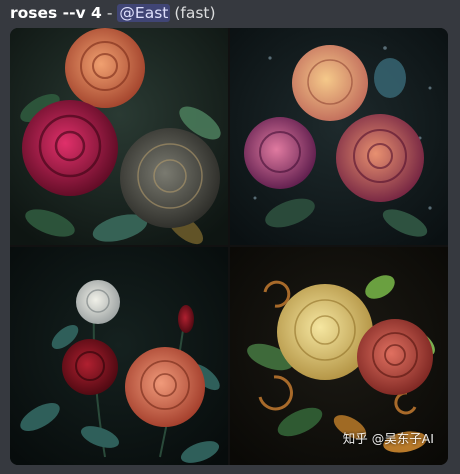 Image resolution: width=460 pixels, height=474 pixels. I want to click on watermark: 知乎 @吴东子AI, so click(388, 437).